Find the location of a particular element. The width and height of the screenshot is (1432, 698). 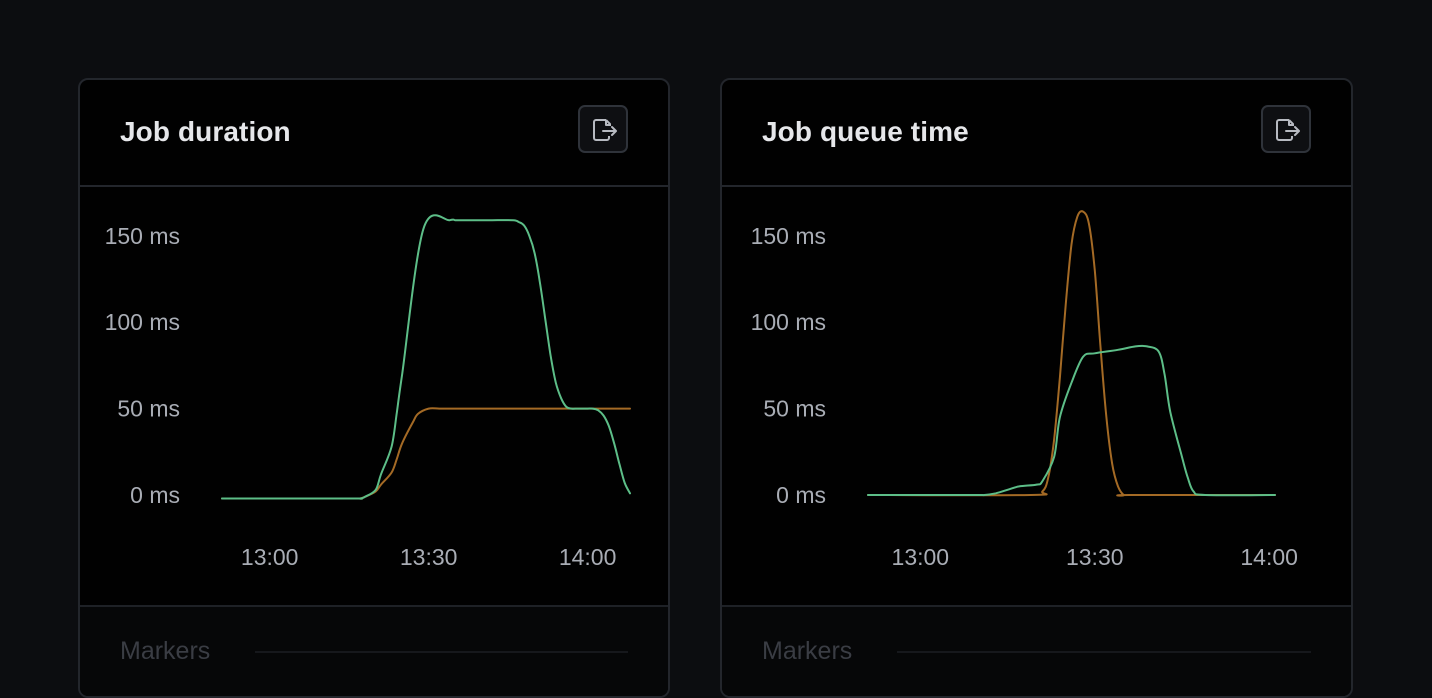

card-header: Job queue time is located at coordinates (1036, 133).